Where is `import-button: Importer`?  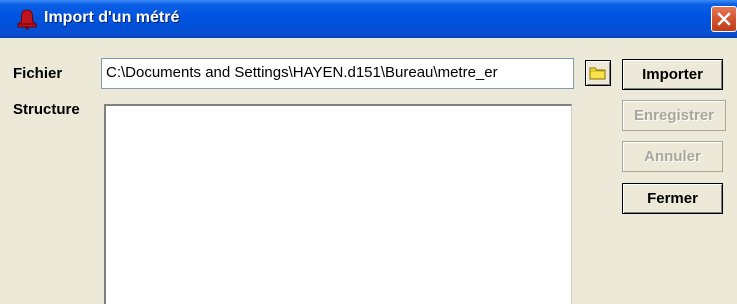
import-button: Importer is located at coordinates (672, 74).